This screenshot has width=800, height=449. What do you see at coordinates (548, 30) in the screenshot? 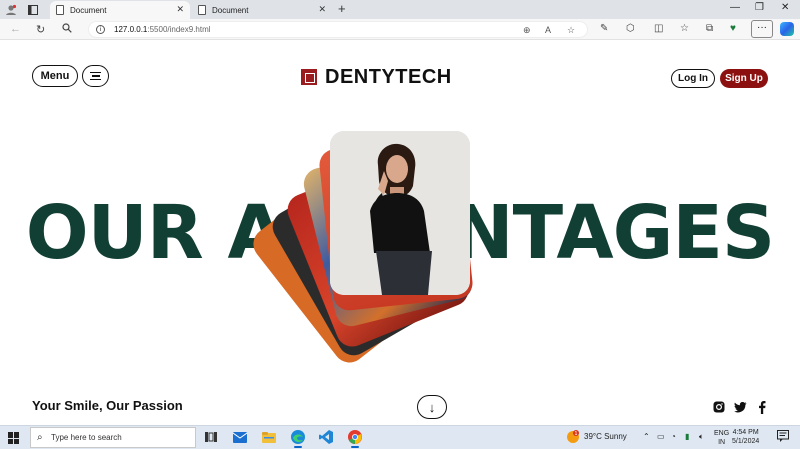
I see `read-aloud-icon: A` at bounding box center [548, 30].